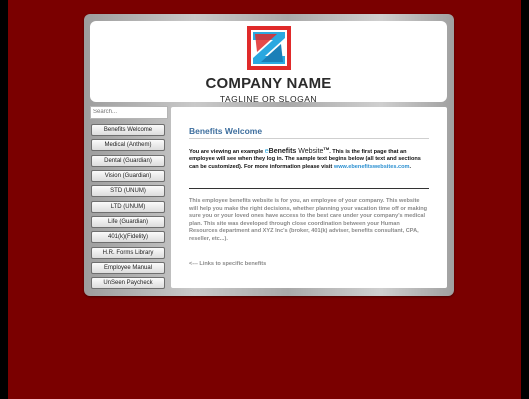 This screenshot has width=529, height=399. What do you see at coordinates (310, 151) in the screenshot?
I see `brand-website: Website` at bounding box center [310, 151].